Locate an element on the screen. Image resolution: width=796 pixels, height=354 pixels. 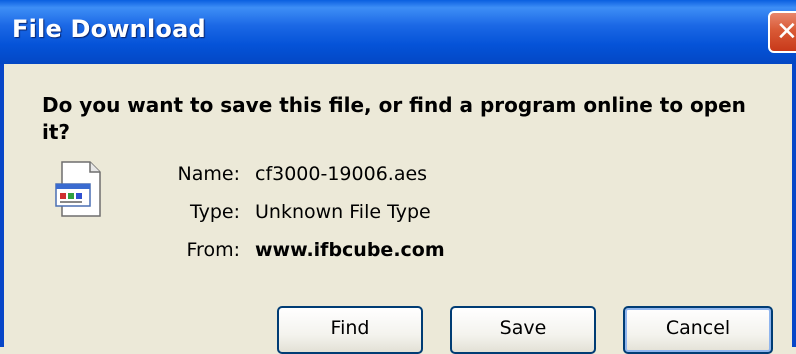
detail-row-from: From: www.ifbcube.com is located at coordinates (398, 254).